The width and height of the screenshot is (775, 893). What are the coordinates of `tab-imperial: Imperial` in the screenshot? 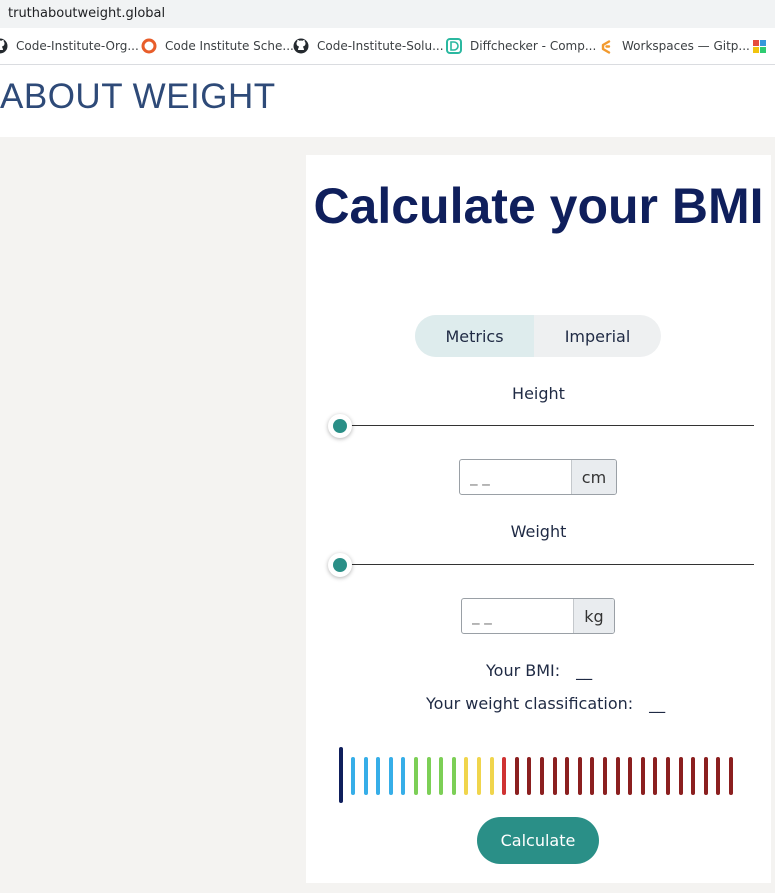 It's located at (597, 336).